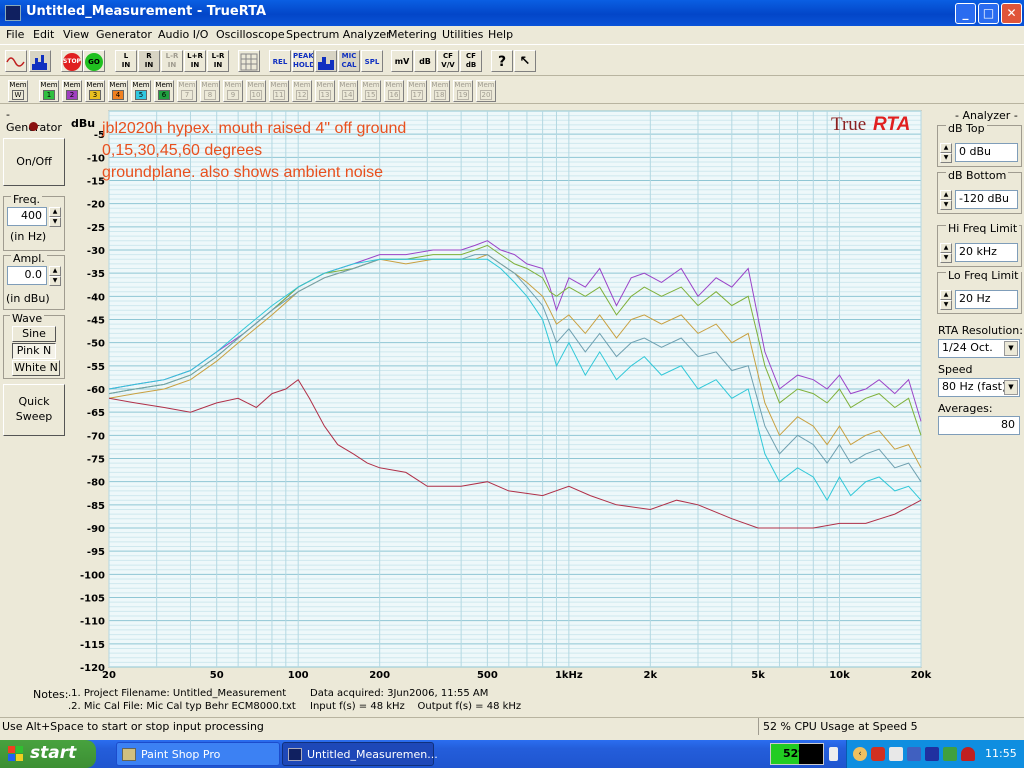  What do you see at coordinates (500, 34) in the screenshot?
I see `menu-help: Help` at bounding box center [500, 34].